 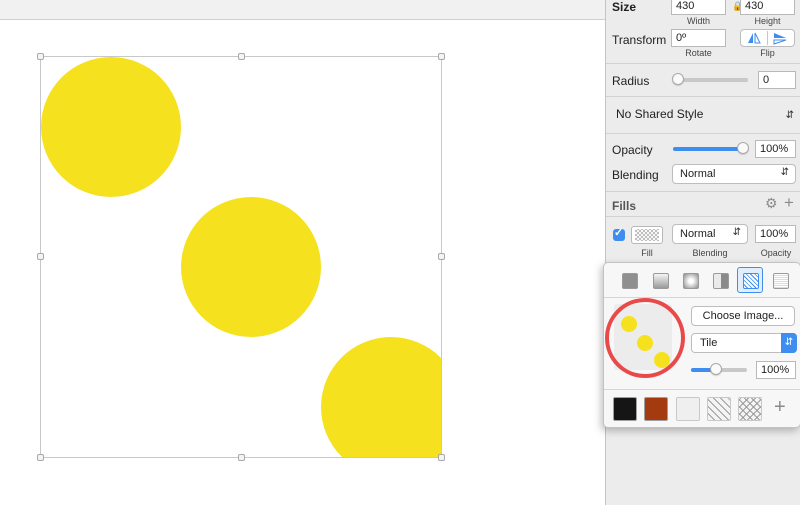 What do you see at coordinates (713, 80) in the screenshot?
I see `radius-slider` at bounding box center [713, 80].